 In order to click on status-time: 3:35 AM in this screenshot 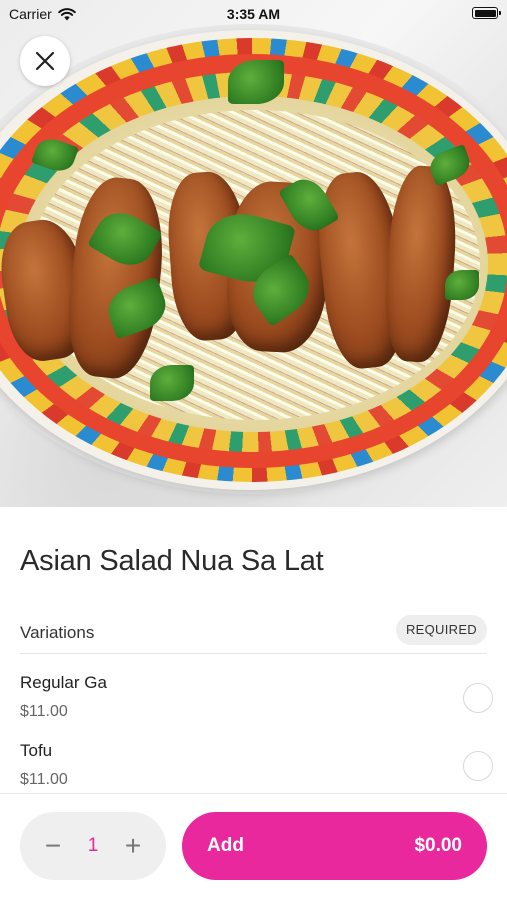, I will do `click(253, 14)`.